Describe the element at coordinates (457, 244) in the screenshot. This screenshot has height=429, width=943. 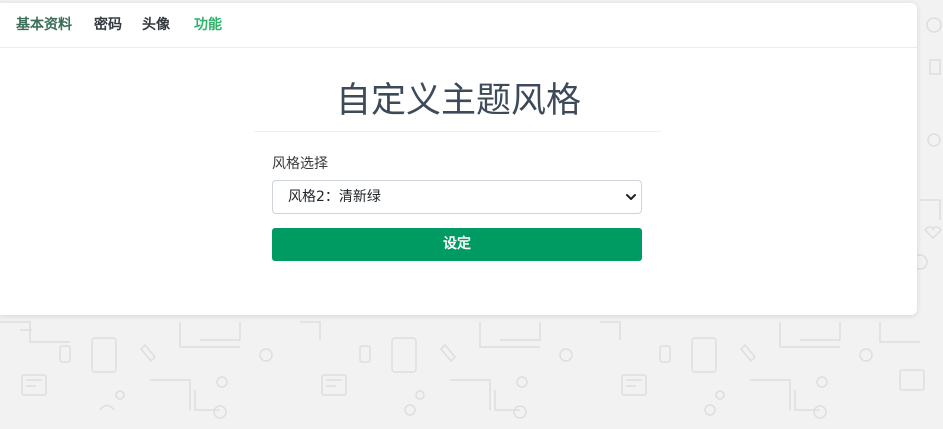
I see `apply-theme-button: 设定` at that location.